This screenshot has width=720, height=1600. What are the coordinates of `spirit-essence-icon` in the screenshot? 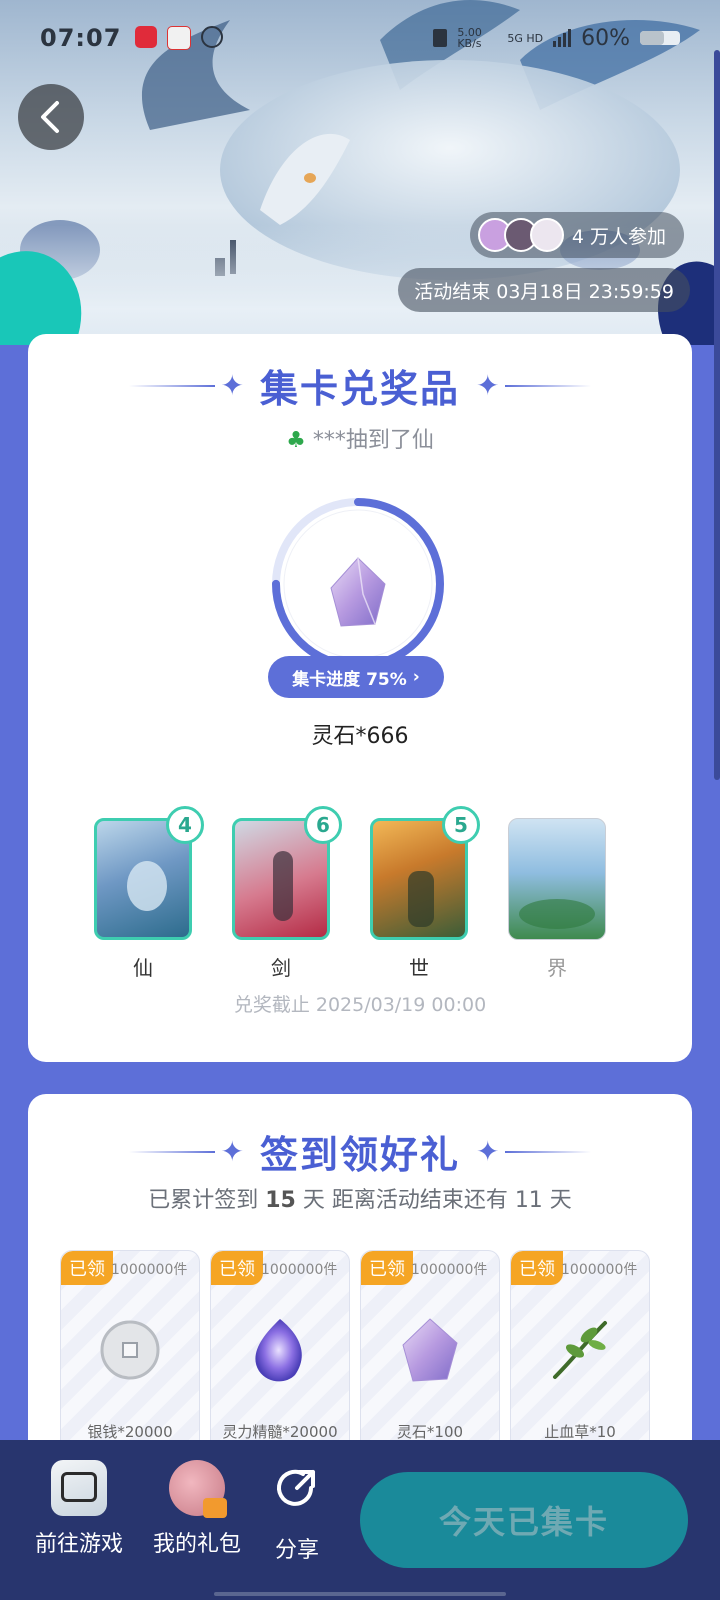 It's located at (278, 1350).